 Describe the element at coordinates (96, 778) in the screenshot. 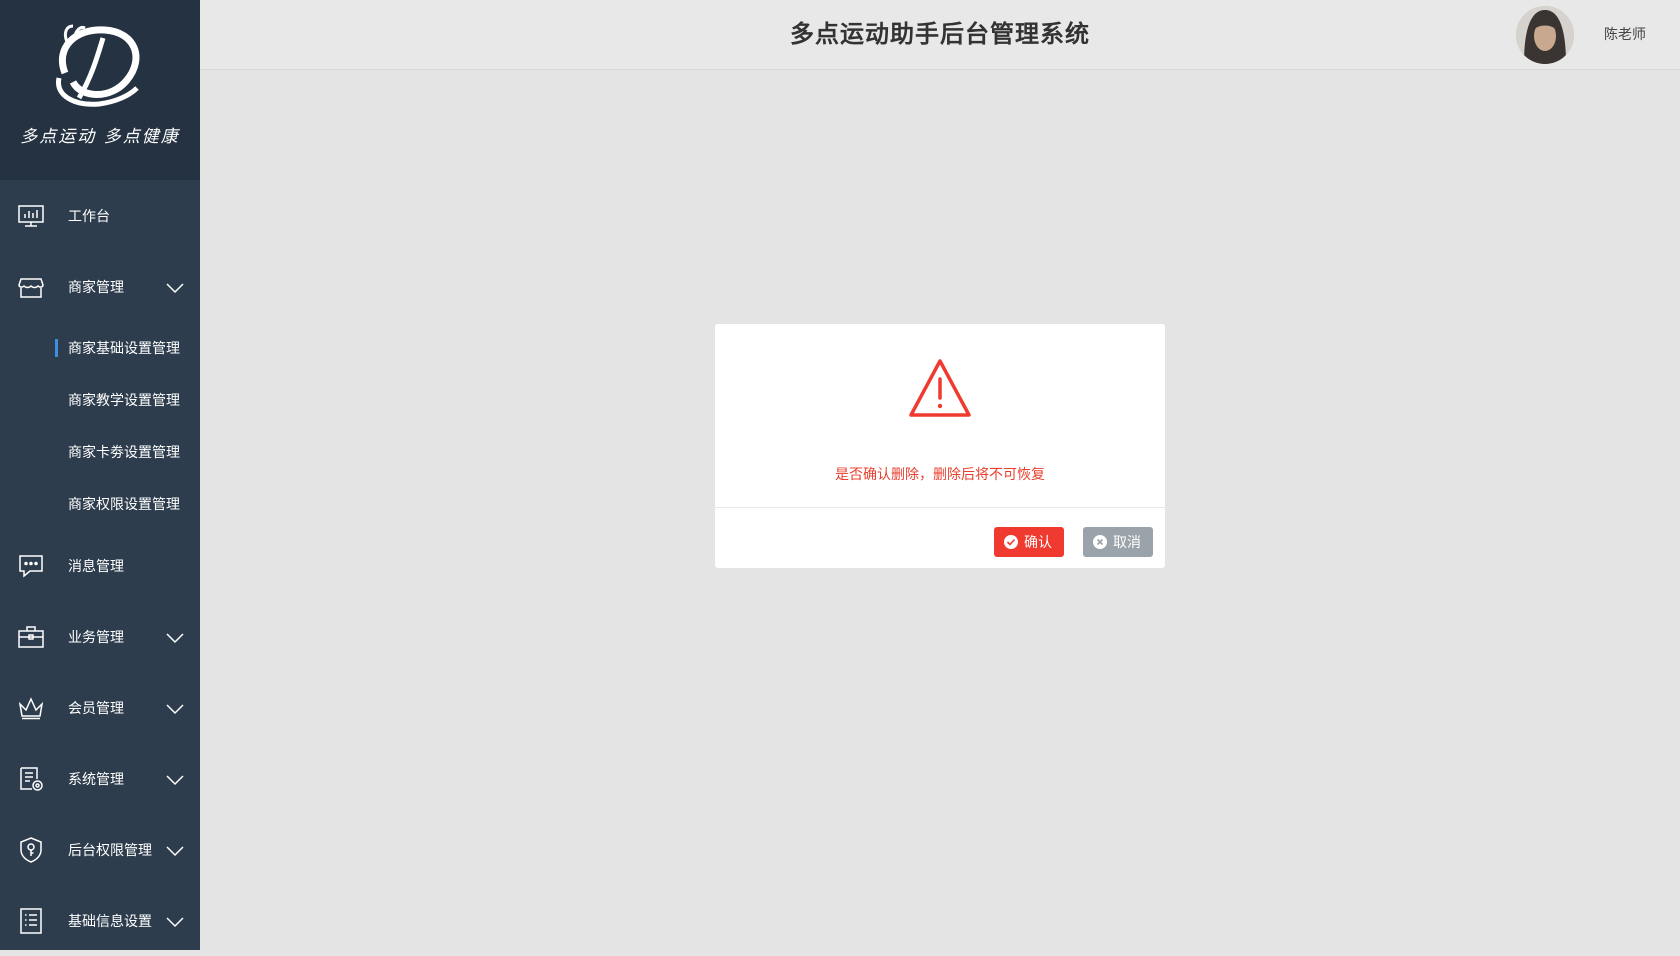

I see `sidebar-item-label: 系统管理` at that location.